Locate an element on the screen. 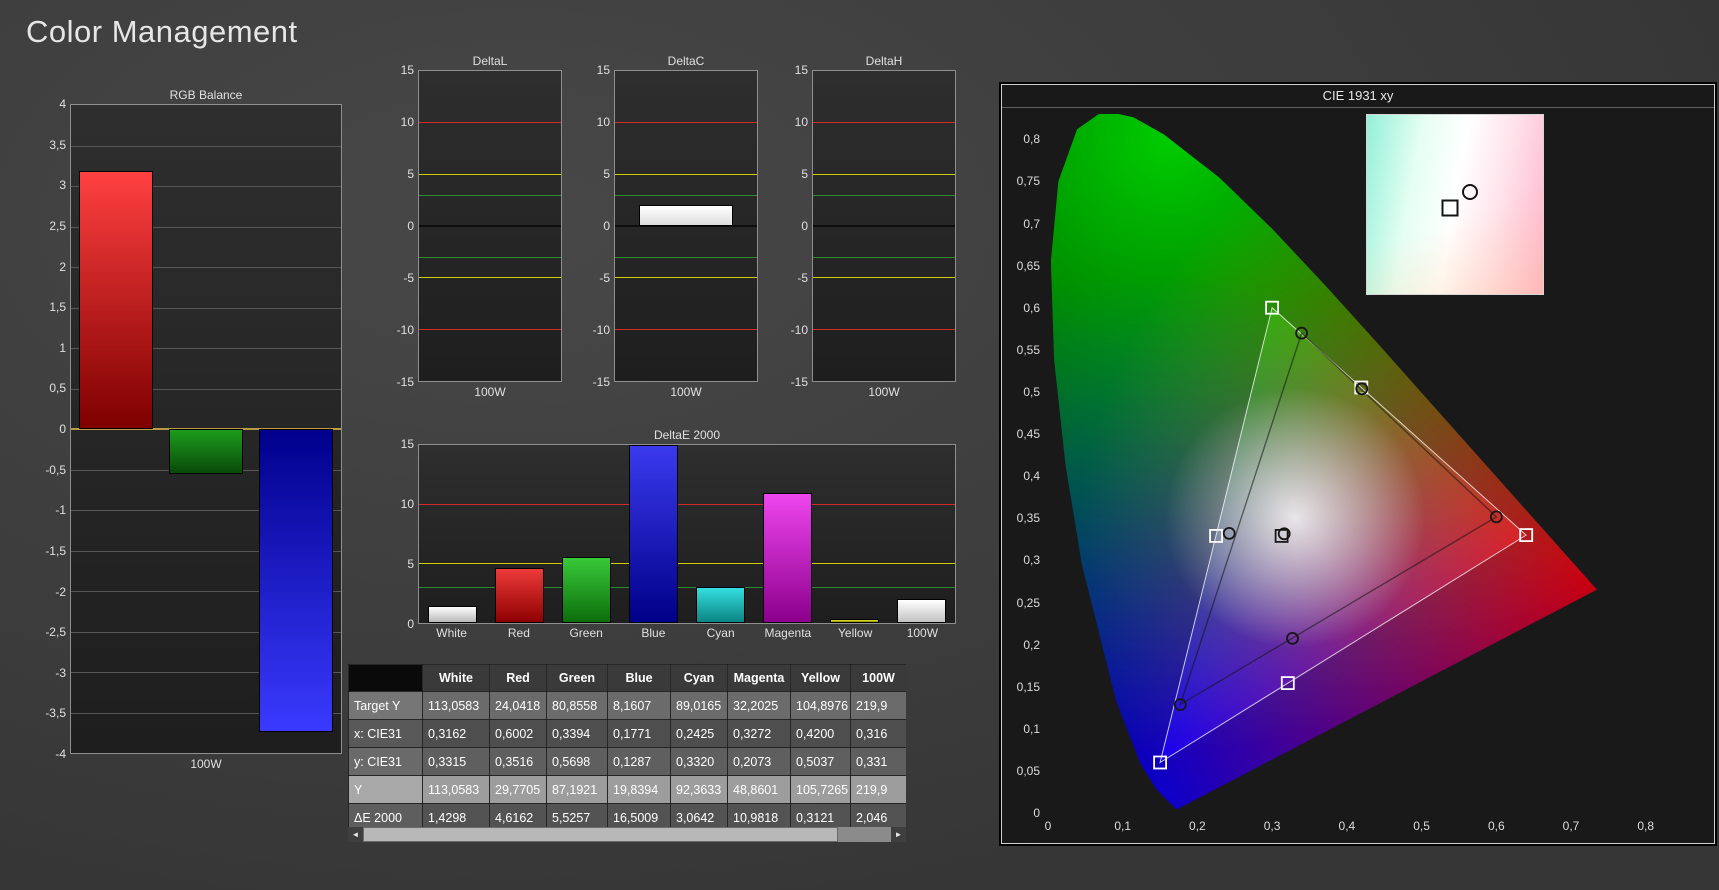 Image resolution: width=1719 pixels, height=890 pixels. delta-c-panel: DeltaC 15 10 5 0 -5 -10 -15 100W is located at coordinates (673, 228).